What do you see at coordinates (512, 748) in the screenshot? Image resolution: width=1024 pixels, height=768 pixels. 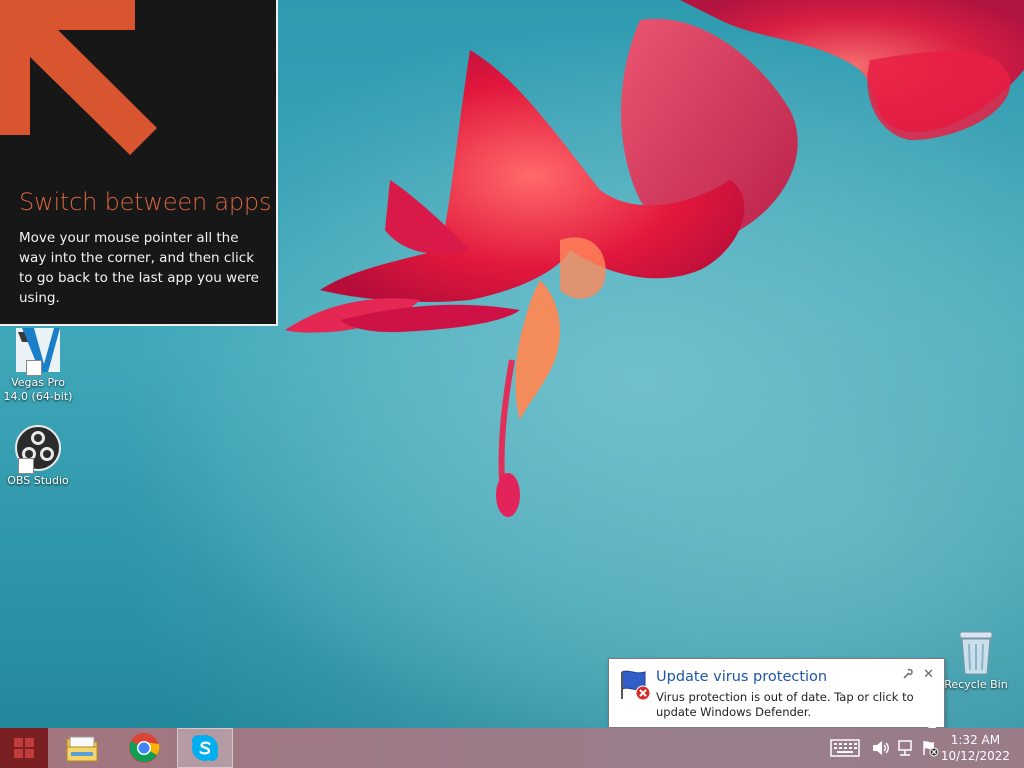 I see `taskbar: 1:32 AM 10/12/2022` at bounding box center [512, 748].